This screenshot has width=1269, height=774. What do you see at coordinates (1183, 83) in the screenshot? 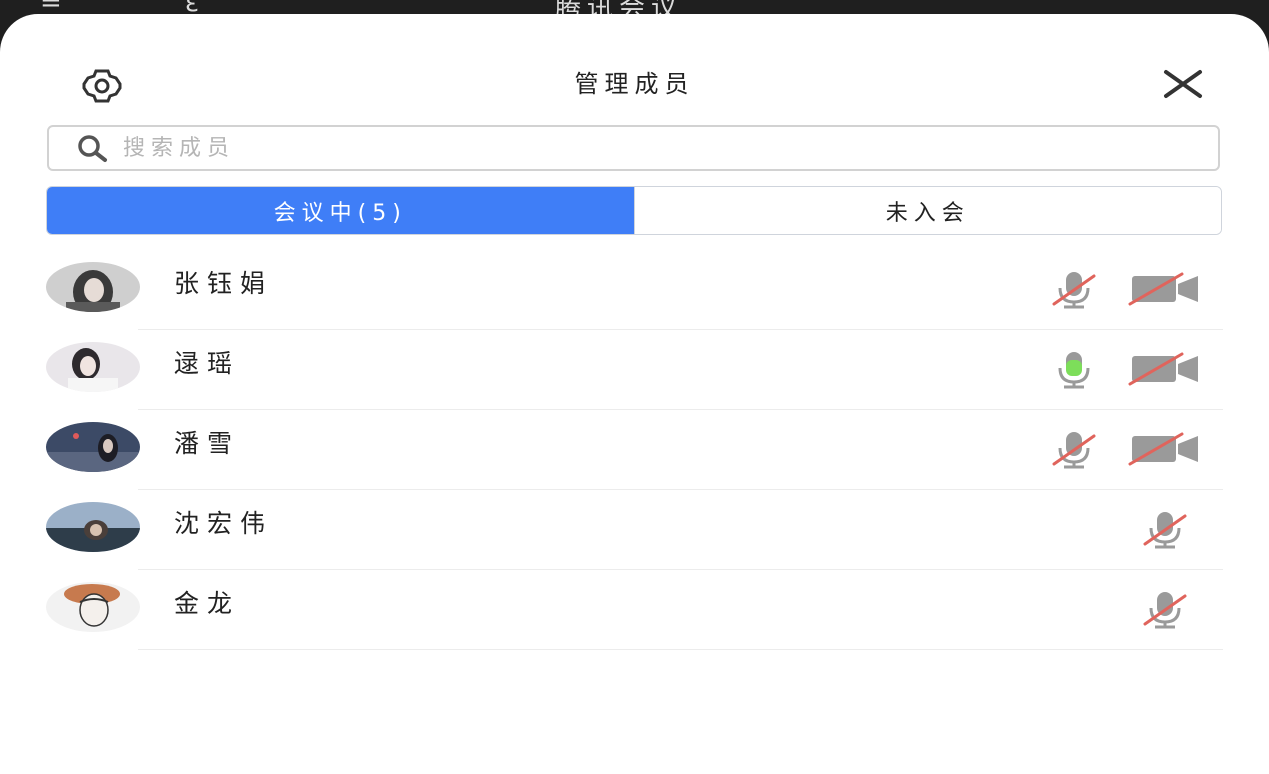
I see `close-icon` at bounding box center [1183, 83].